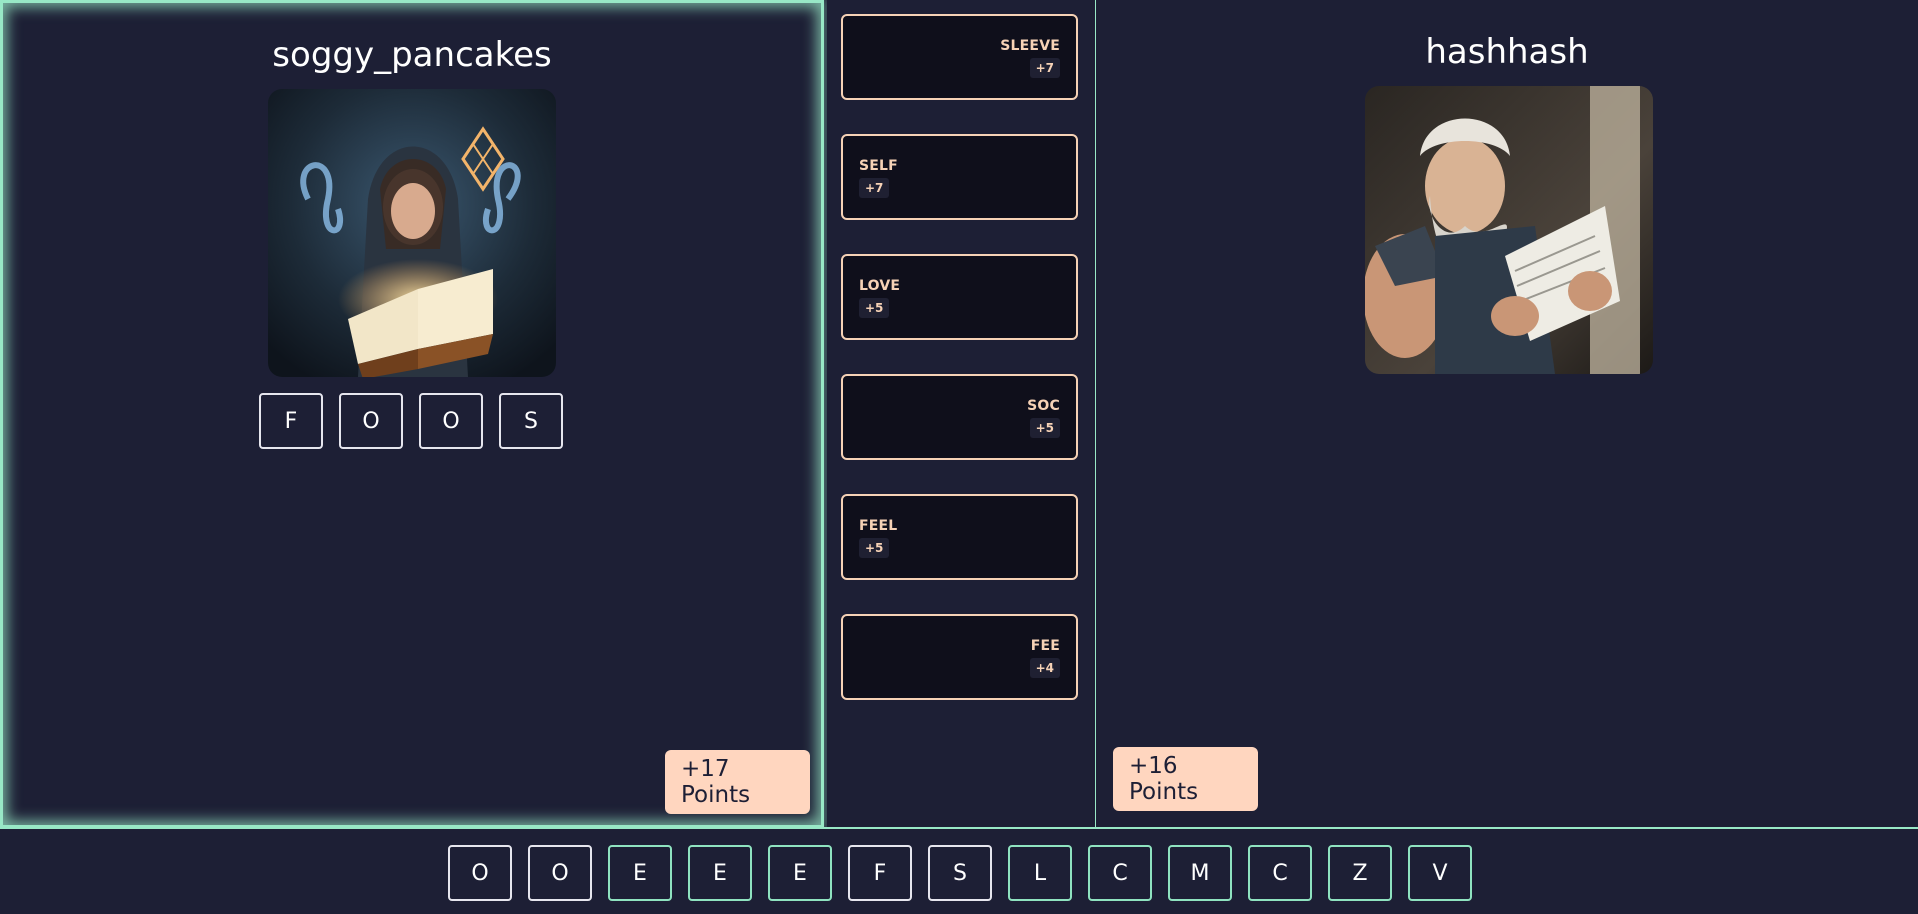  Describe the element at coordinates (959, 417) in the screenshot. I see `played-word-card: SOC +5` at that location.